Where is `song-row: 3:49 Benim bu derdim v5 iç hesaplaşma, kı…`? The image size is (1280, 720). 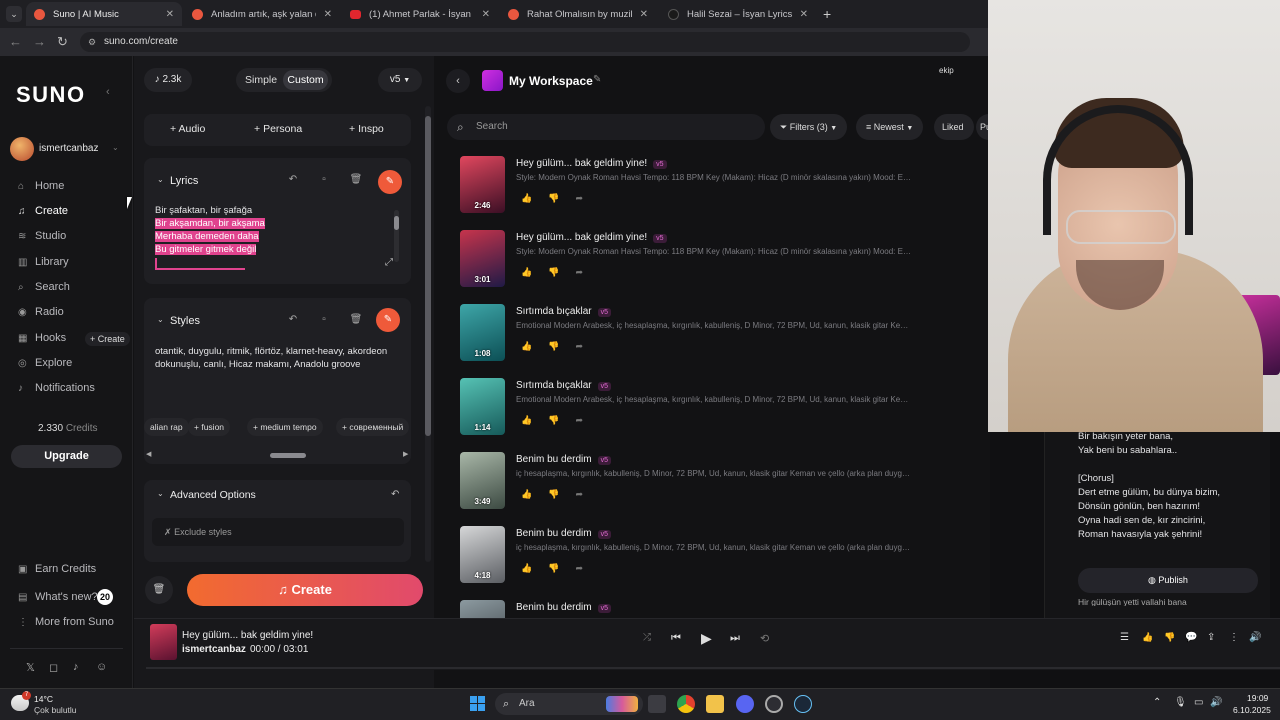 song-row: 3:49 Benim bu derdim v5 iç hesaplaşma, kı… is located at coordinates (707, 485).